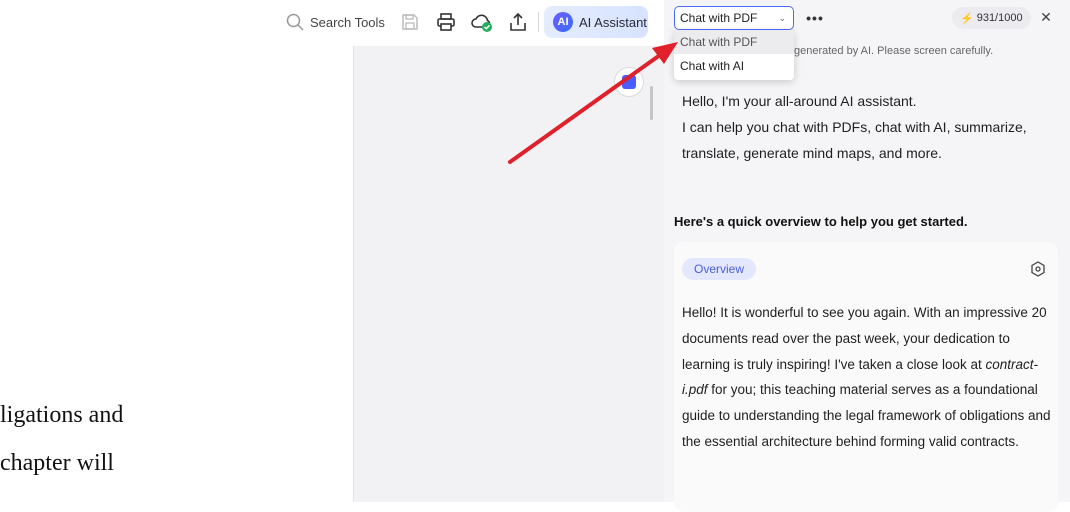 This screenshot has width=1070, height=512. Describe the element at coordinates (563, 22) in the screenshot. I see `ai-logo-icon: AI` at that location.